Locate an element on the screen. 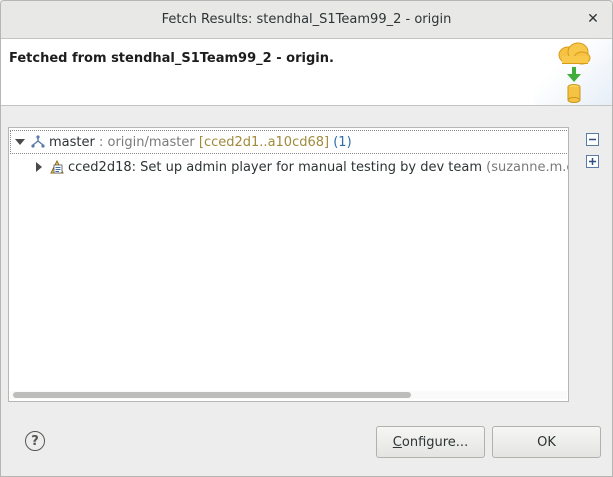 This screenshot has height=477, width=613. ok-label: OK is located at coordinates (546, 442).